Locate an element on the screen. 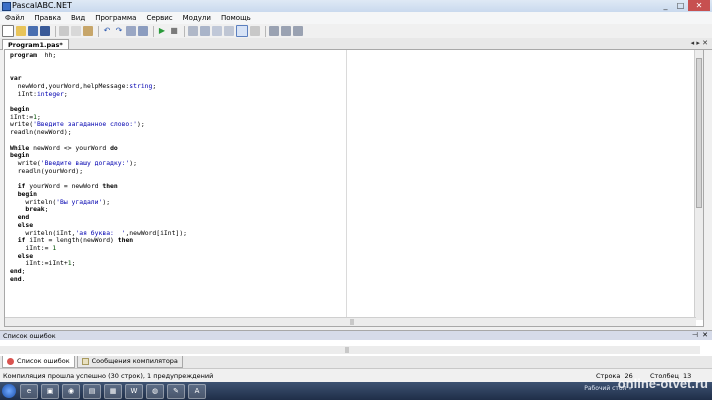 The width and height of the screenshot is (712, 400). save-icon is located at coordinates (33, 31).